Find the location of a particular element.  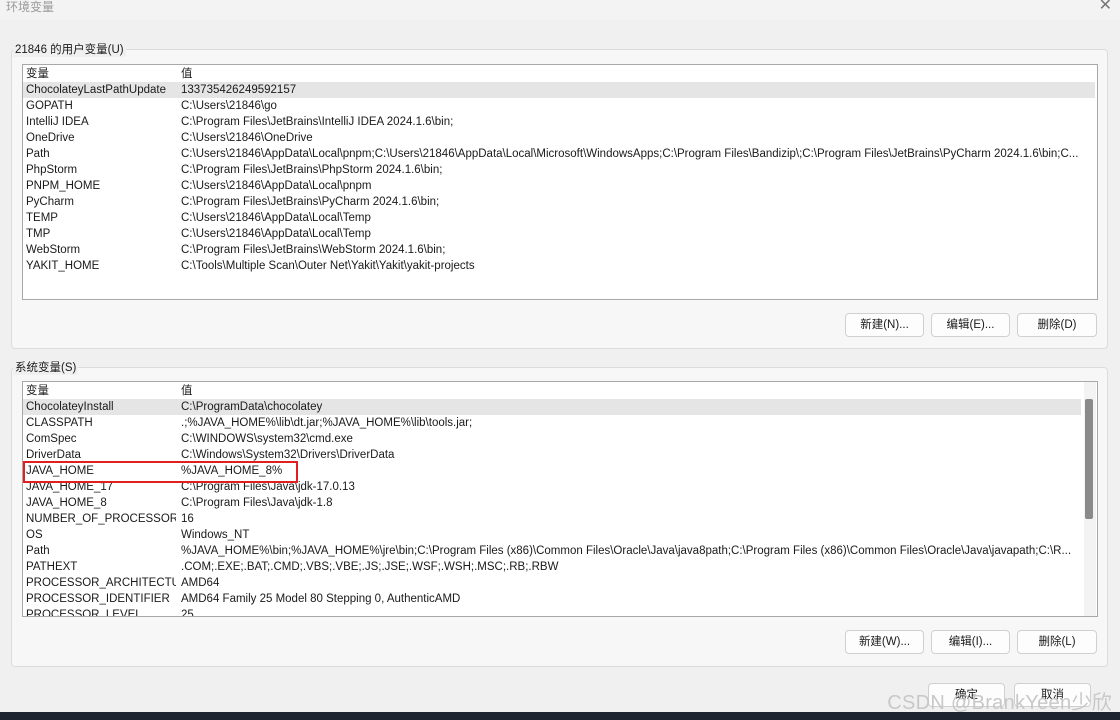

variable-name: PATHEXT is located at coordinates (52, 567).